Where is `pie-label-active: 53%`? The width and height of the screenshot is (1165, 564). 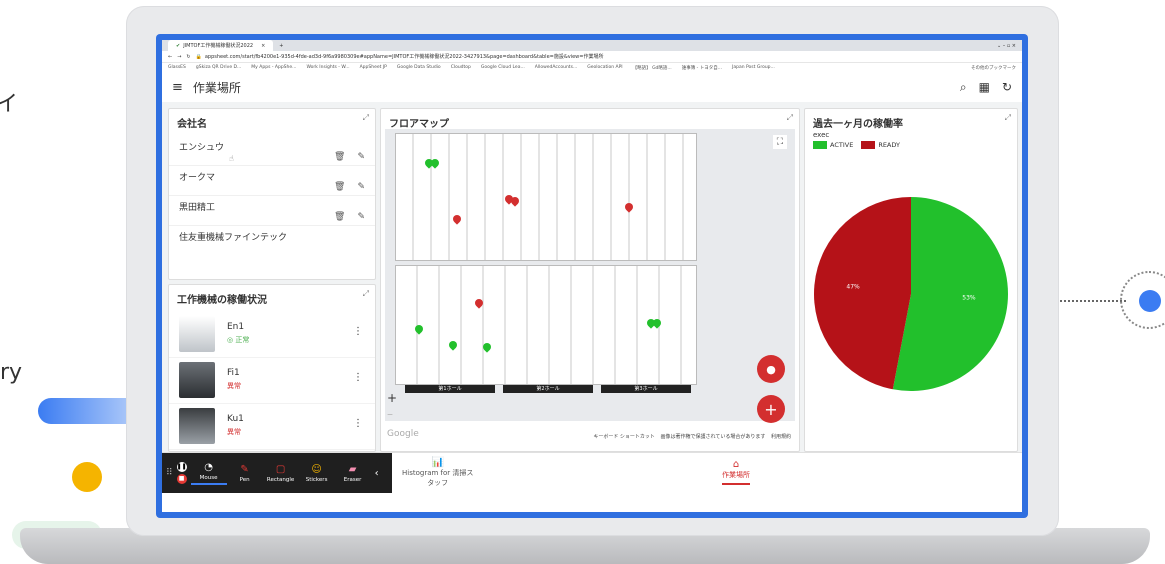 pie-label-active: 53% is located at coordinates (969, 297).